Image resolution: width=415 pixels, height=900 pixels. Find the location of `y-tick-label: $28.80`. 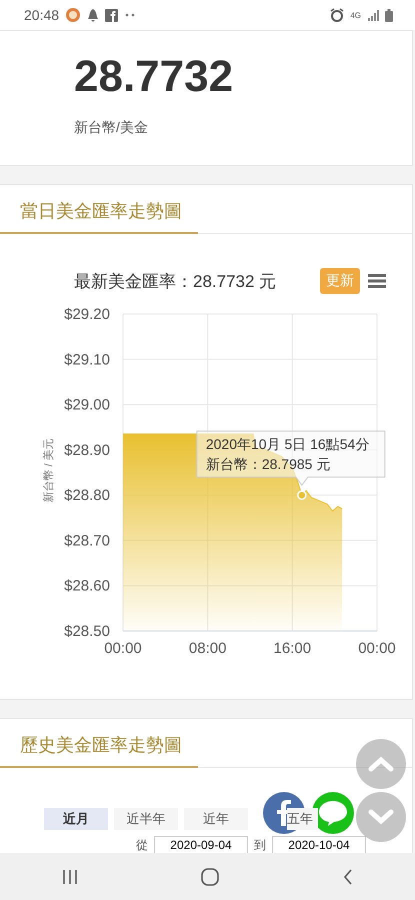

y-tick-label: $28.80 is located at coordinates (87, 495).